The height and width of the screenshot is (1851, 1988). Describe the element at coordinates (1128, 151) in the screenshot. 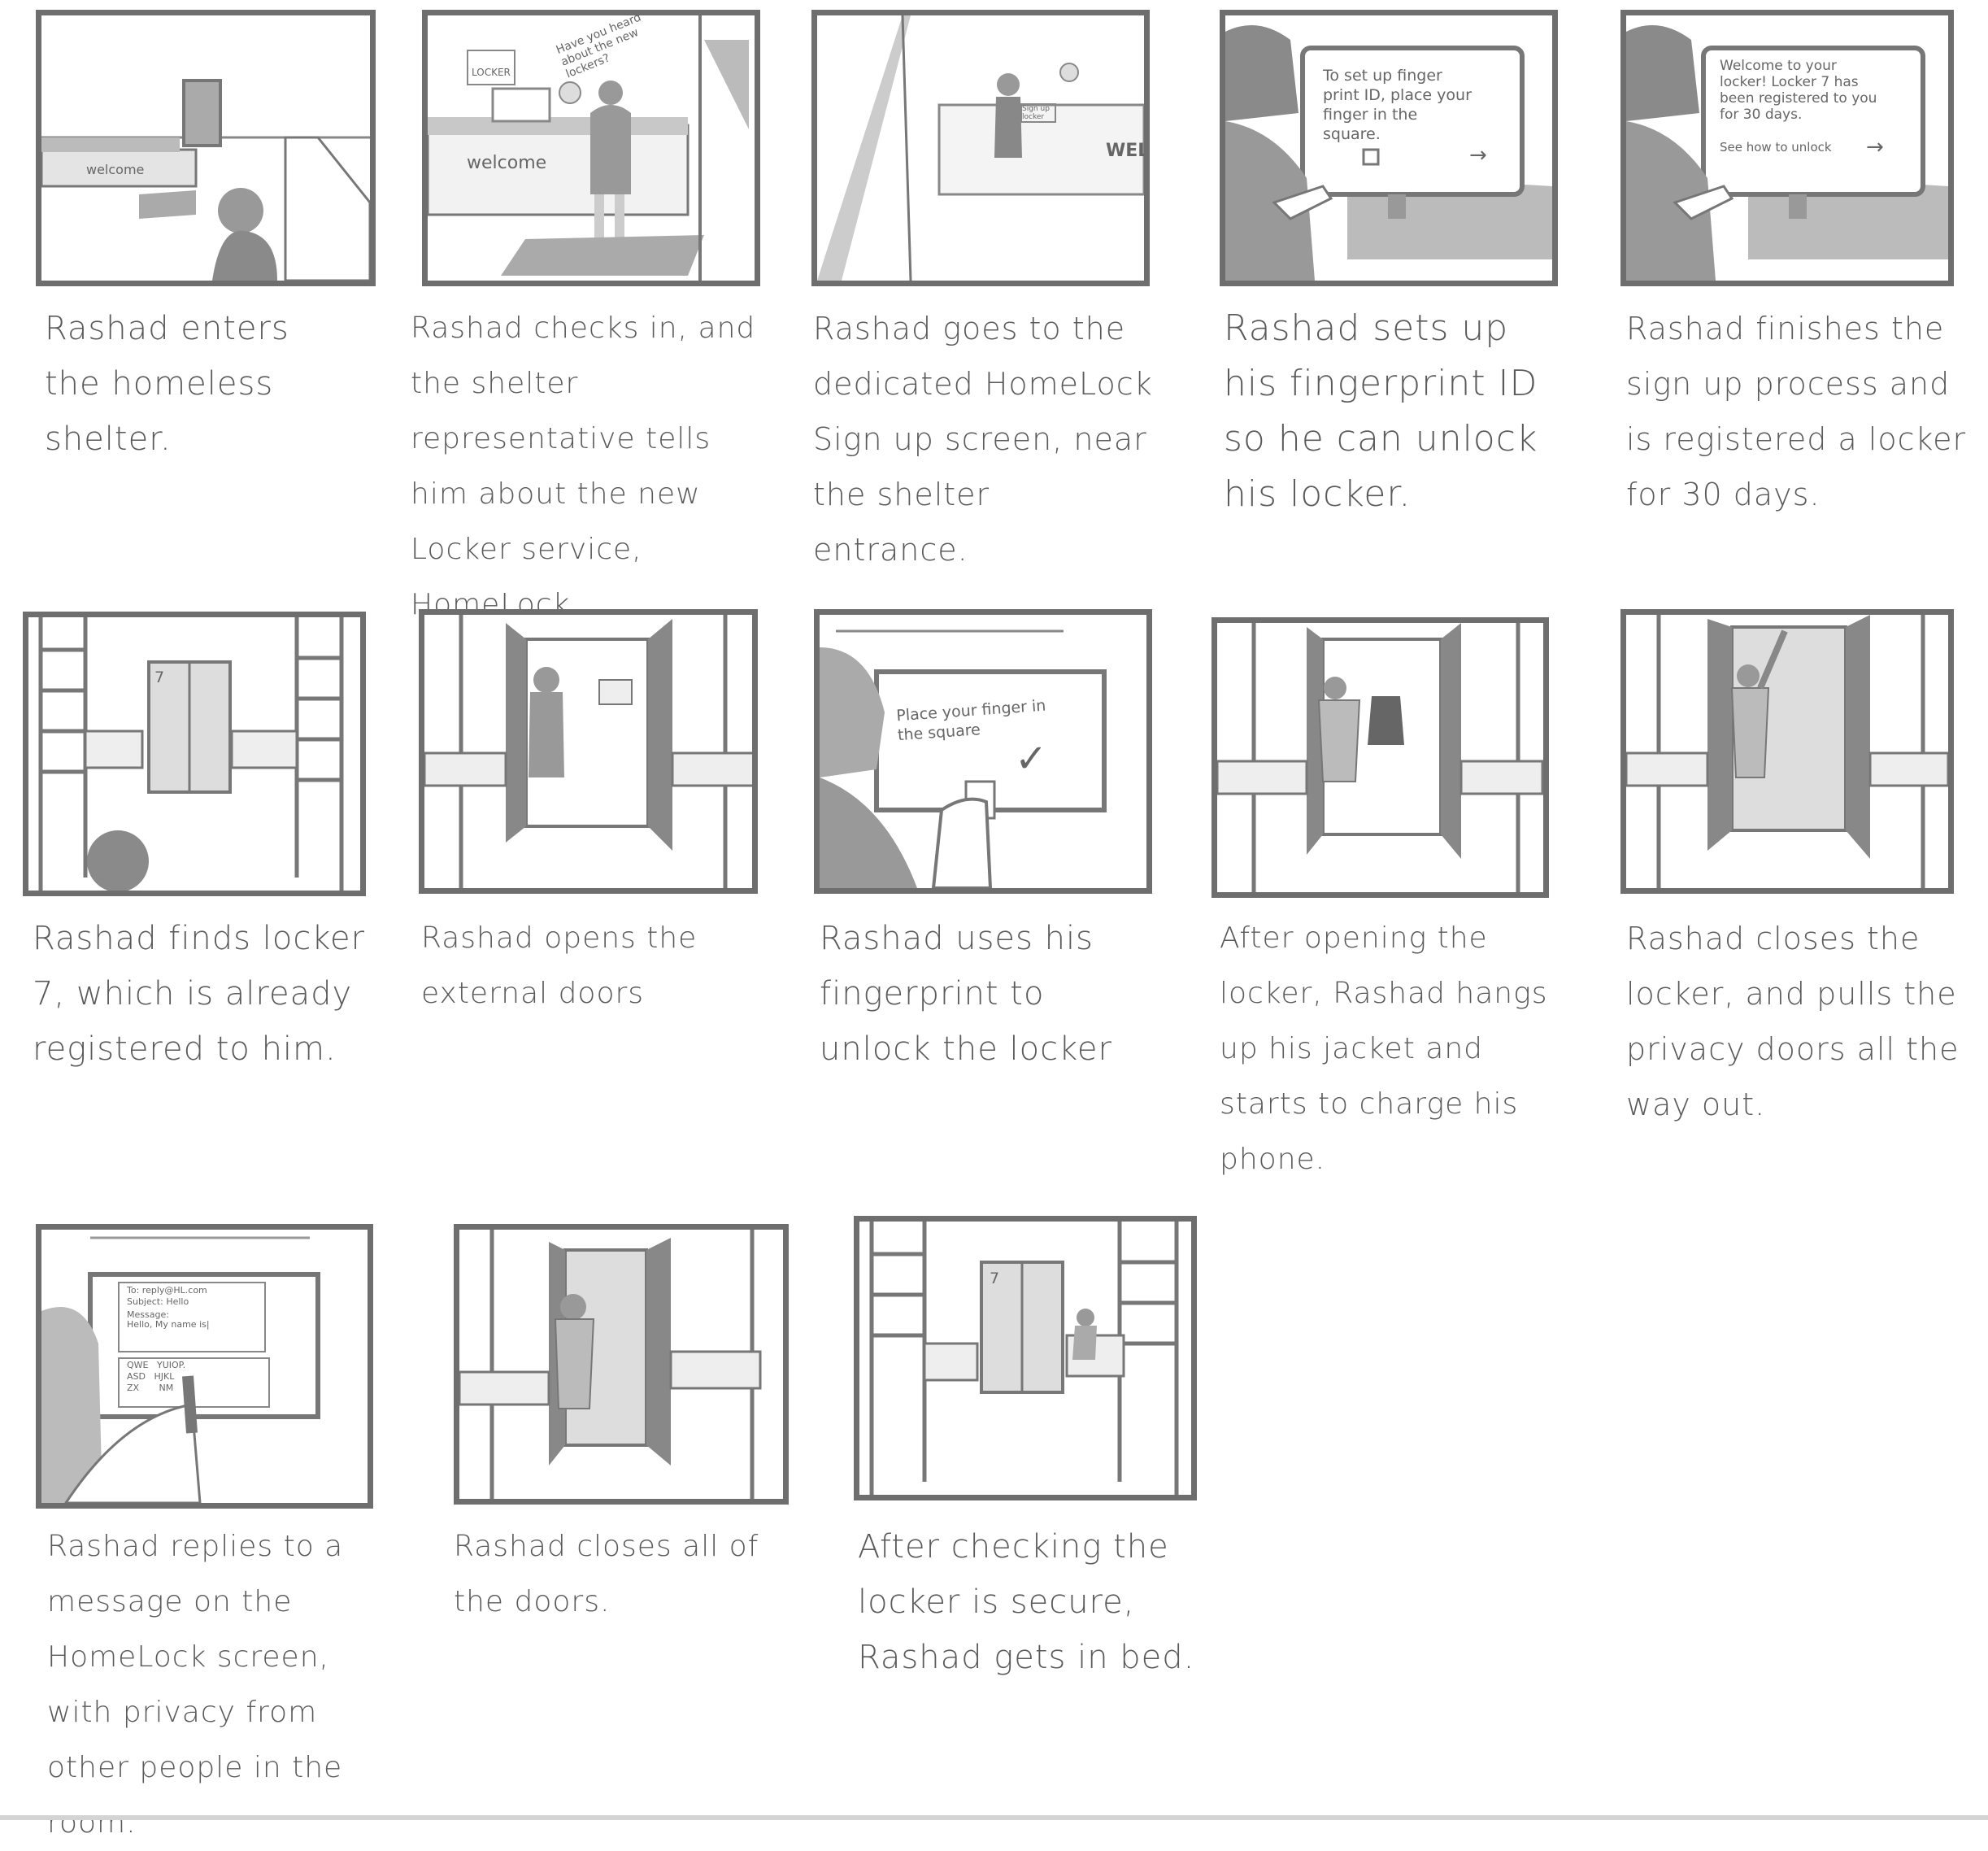

I see `welcome-sign: WEL` at that location.